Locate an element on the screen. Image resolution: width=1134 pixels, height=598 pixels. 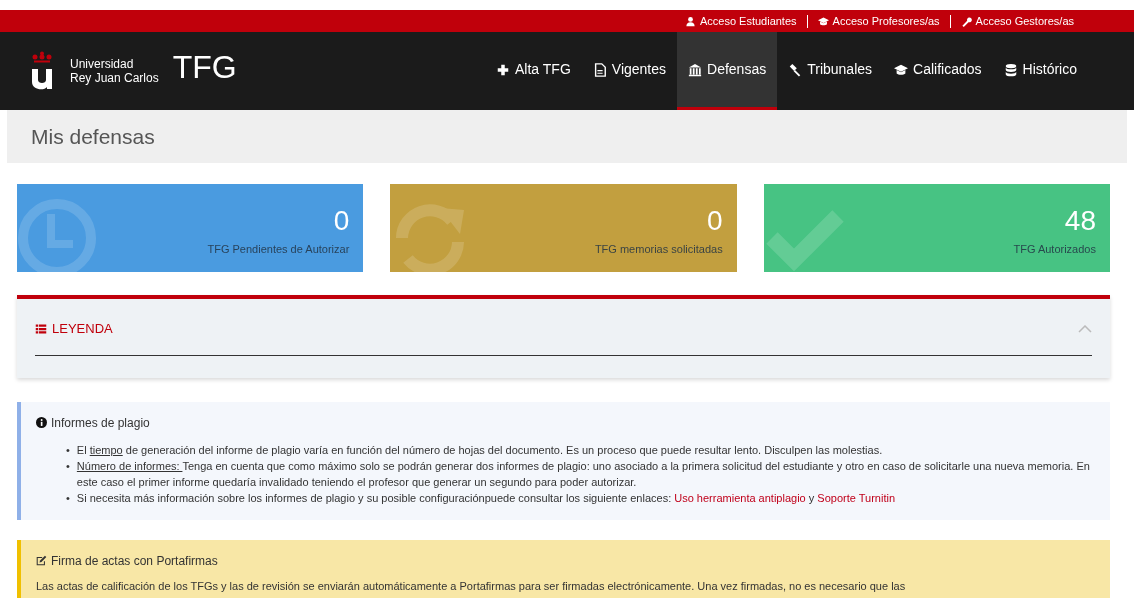
stat-label: TFG Pendientes de Autorizar is located at coordinates (278, 249).